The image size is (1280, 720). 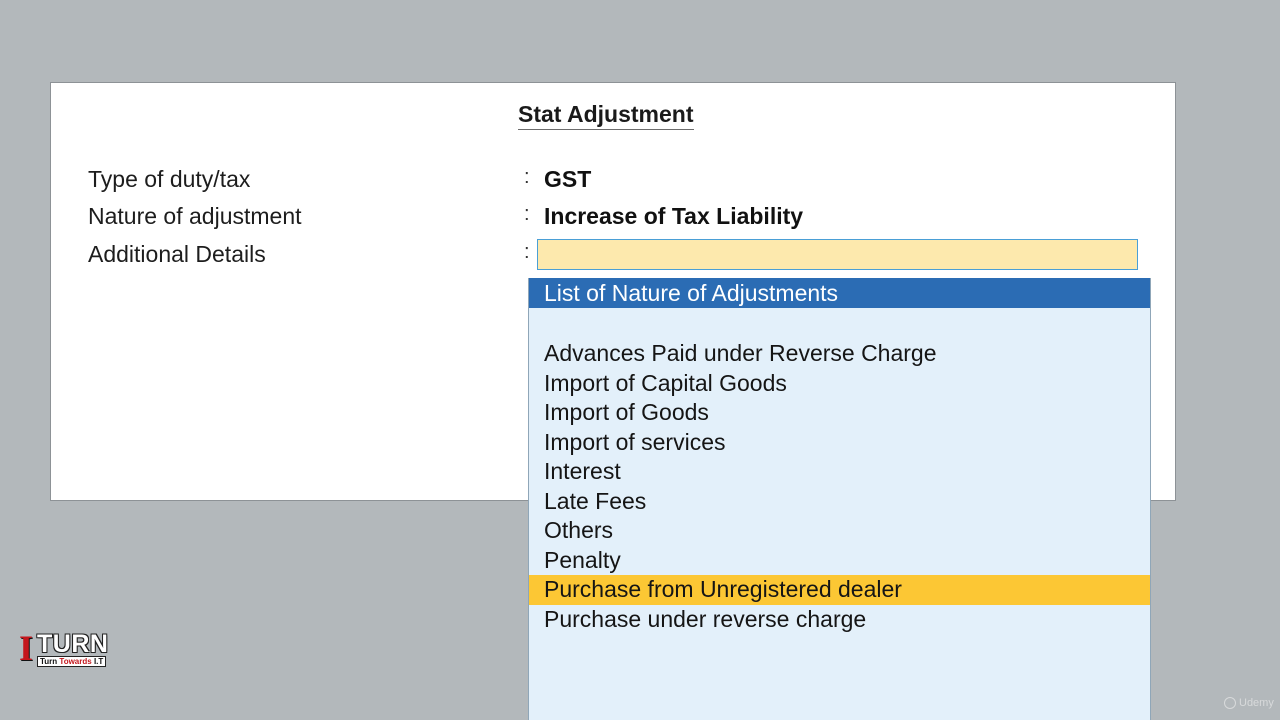 I want to click on list-item-selected: Purchase from Unregistered dealer, so click(x=839, y=590).